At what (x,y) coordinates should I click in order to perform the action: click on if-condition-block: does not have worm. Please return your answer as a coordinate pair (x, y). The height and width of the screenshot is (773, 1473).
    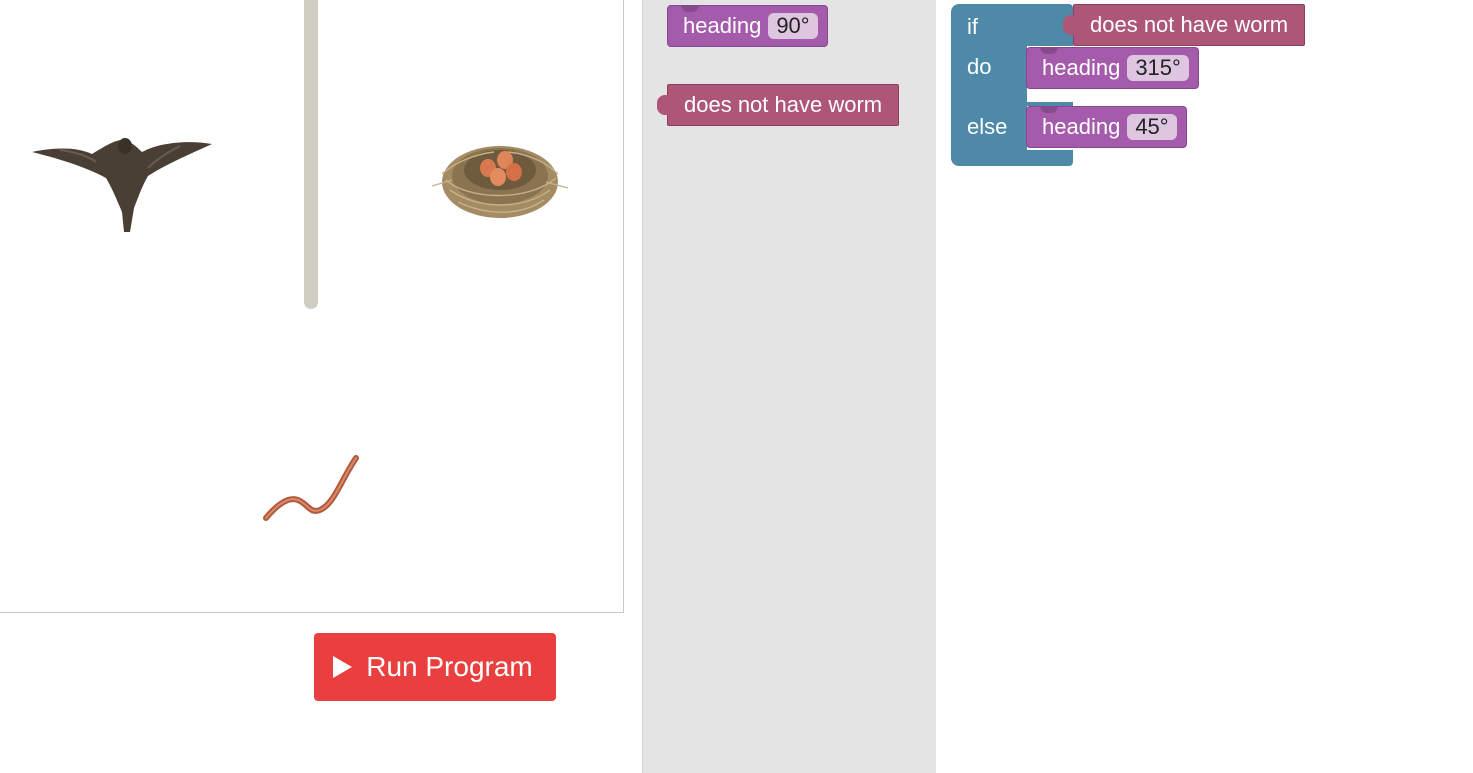
    Looking at the image, I should click on (1184, 25).